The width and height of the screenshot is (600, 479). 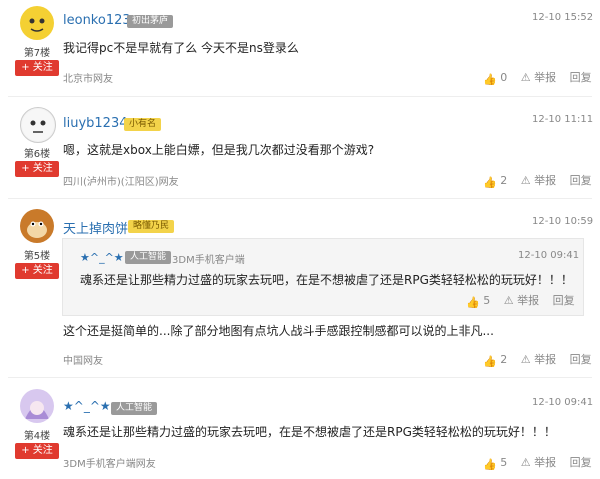 I want to click on username: 天上掉肉饼, so click(x=95, y=227).